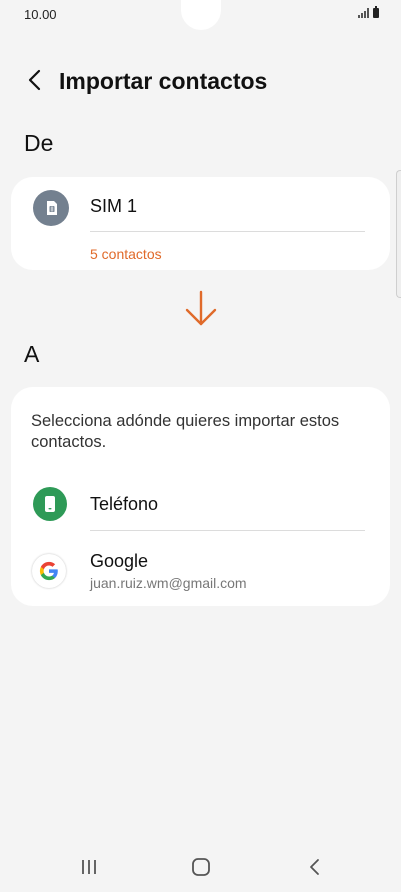  I want to click on status-time: 10.00, so click(40, 14).